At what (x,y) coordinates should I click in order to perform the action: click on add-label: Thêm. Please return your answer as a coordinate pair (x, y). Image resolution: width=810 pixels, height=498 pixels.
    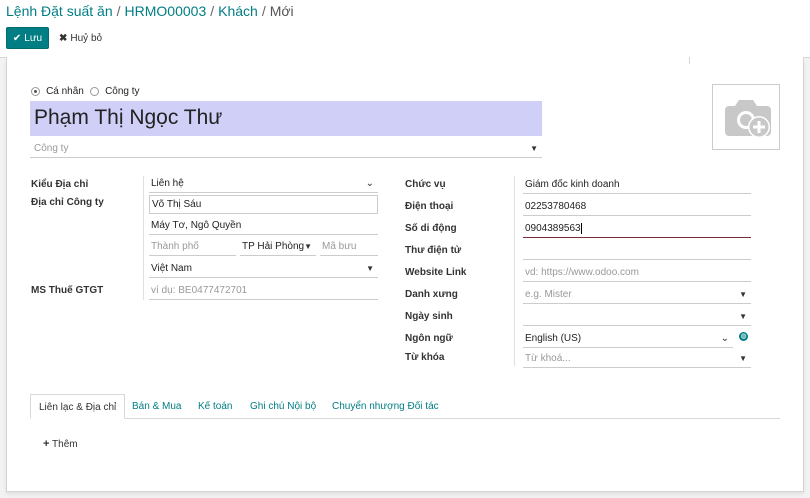
    Looking at the image, I should click on (65, 444).